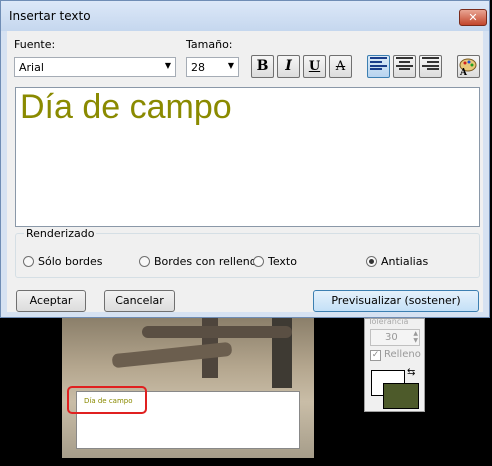 The image size is (492, 466). I want to click on font-select: Arial ▼, so click(95, 67).